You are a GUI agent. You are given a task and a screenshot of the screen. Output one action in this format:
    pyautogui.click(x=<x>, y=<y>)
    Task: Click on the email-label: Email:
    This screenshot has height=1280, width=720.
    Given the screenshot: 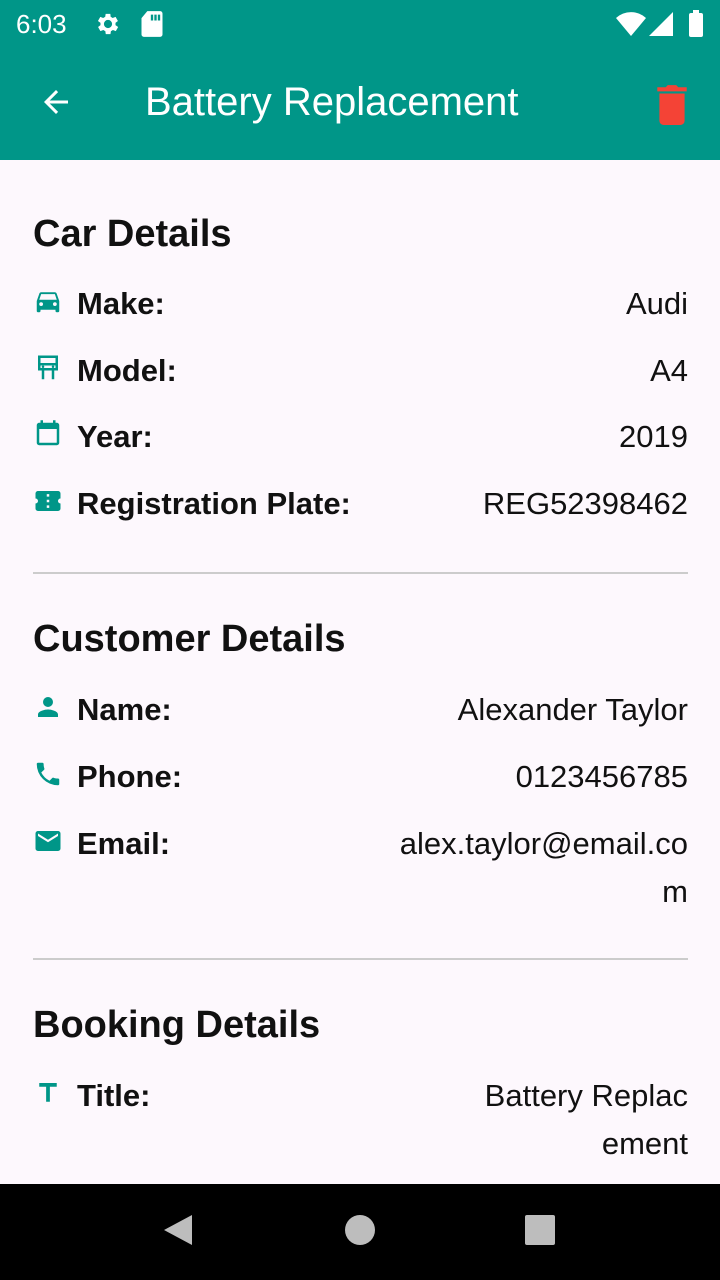 What is the action you would take?
    pyautogui.click(x=124, y=843)
    